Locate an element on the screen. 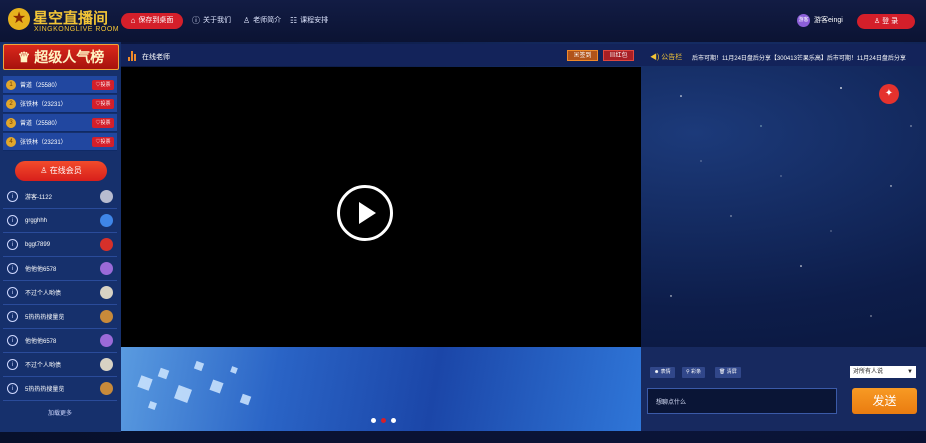 This screenshot has height=443, width=926. chat-target-select: 对所有人说 ▼ is located at coordinates (883, 372).